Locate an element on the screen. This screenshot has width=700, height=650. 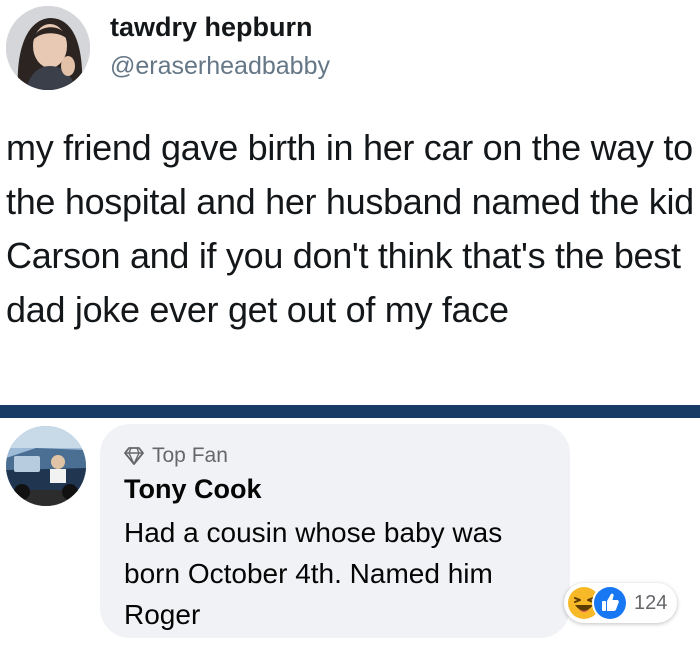
reactions-summary: 124 is located at coordinates (621, 603).